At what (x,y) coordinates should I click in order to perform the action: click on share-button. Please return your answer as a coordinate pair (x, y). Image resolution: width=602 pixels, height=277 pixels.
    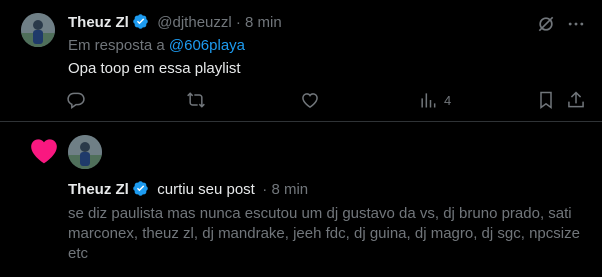
    Looking at the image, I should click on (576, 100).